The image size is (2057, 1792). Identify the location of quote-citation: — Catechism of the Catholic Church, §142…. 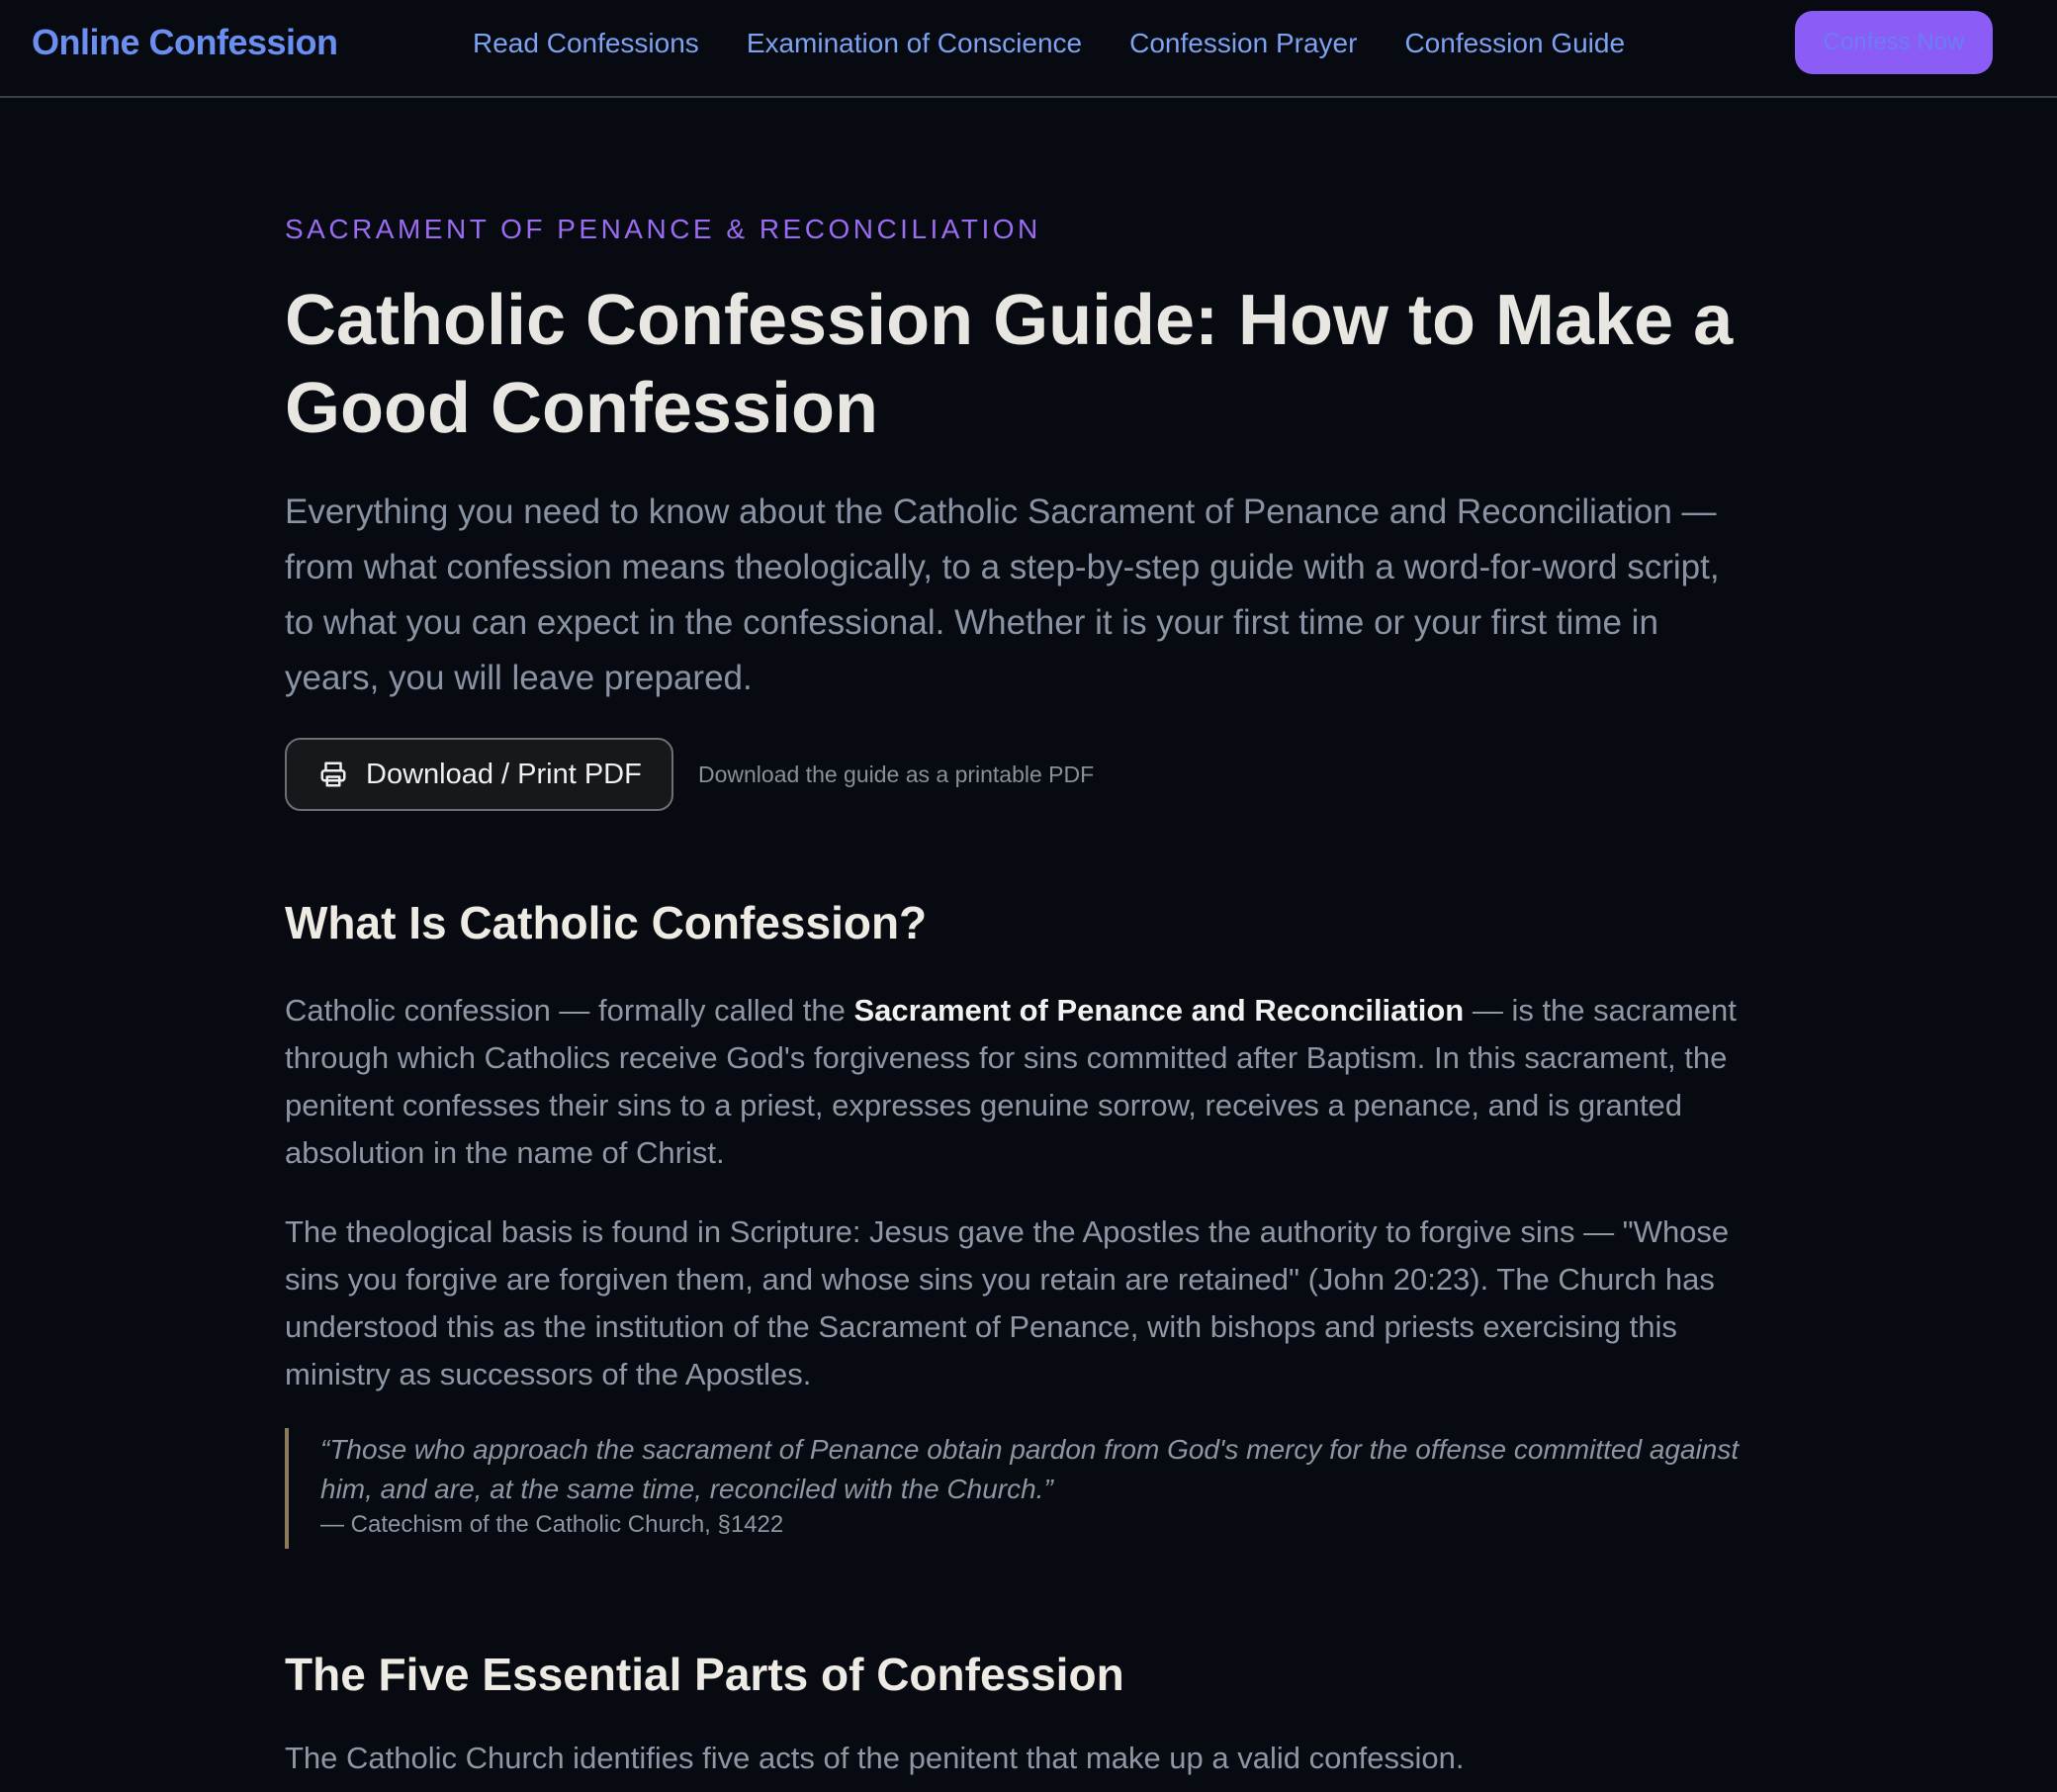
(552, 1524).